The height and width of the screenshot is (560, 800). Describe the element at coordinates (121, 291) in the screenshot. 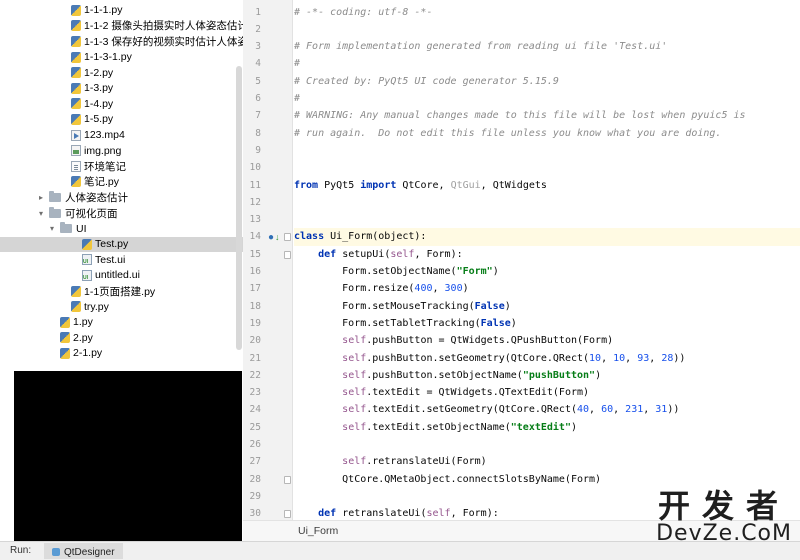

I see `tree-file: 1-1页面搭建.py` at that location.